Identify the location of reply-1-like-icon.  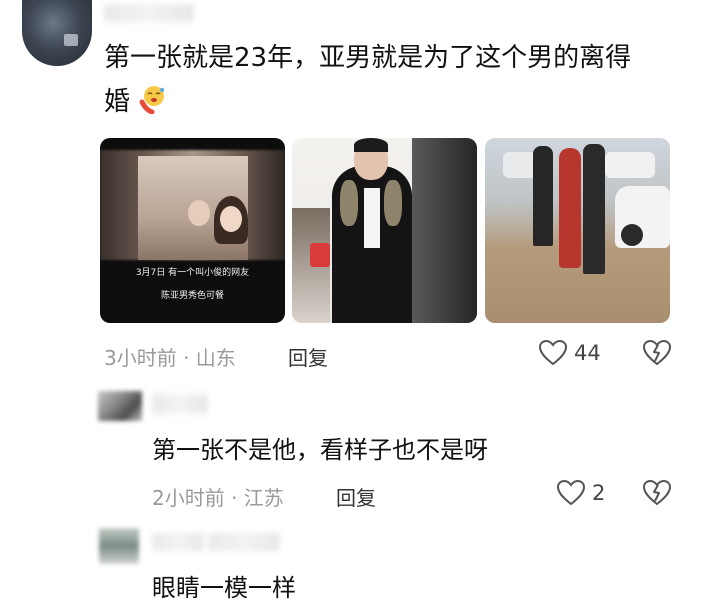
(571, 492).